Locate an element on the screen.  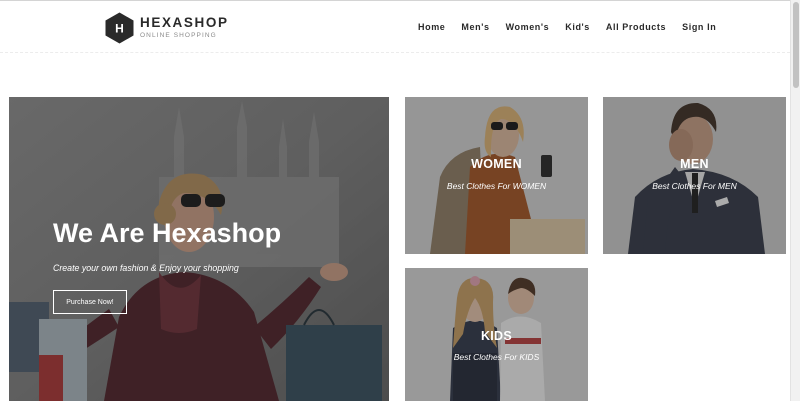
brand-tagline: ONLINE SHOPPING is located at coordinates (178, 35).